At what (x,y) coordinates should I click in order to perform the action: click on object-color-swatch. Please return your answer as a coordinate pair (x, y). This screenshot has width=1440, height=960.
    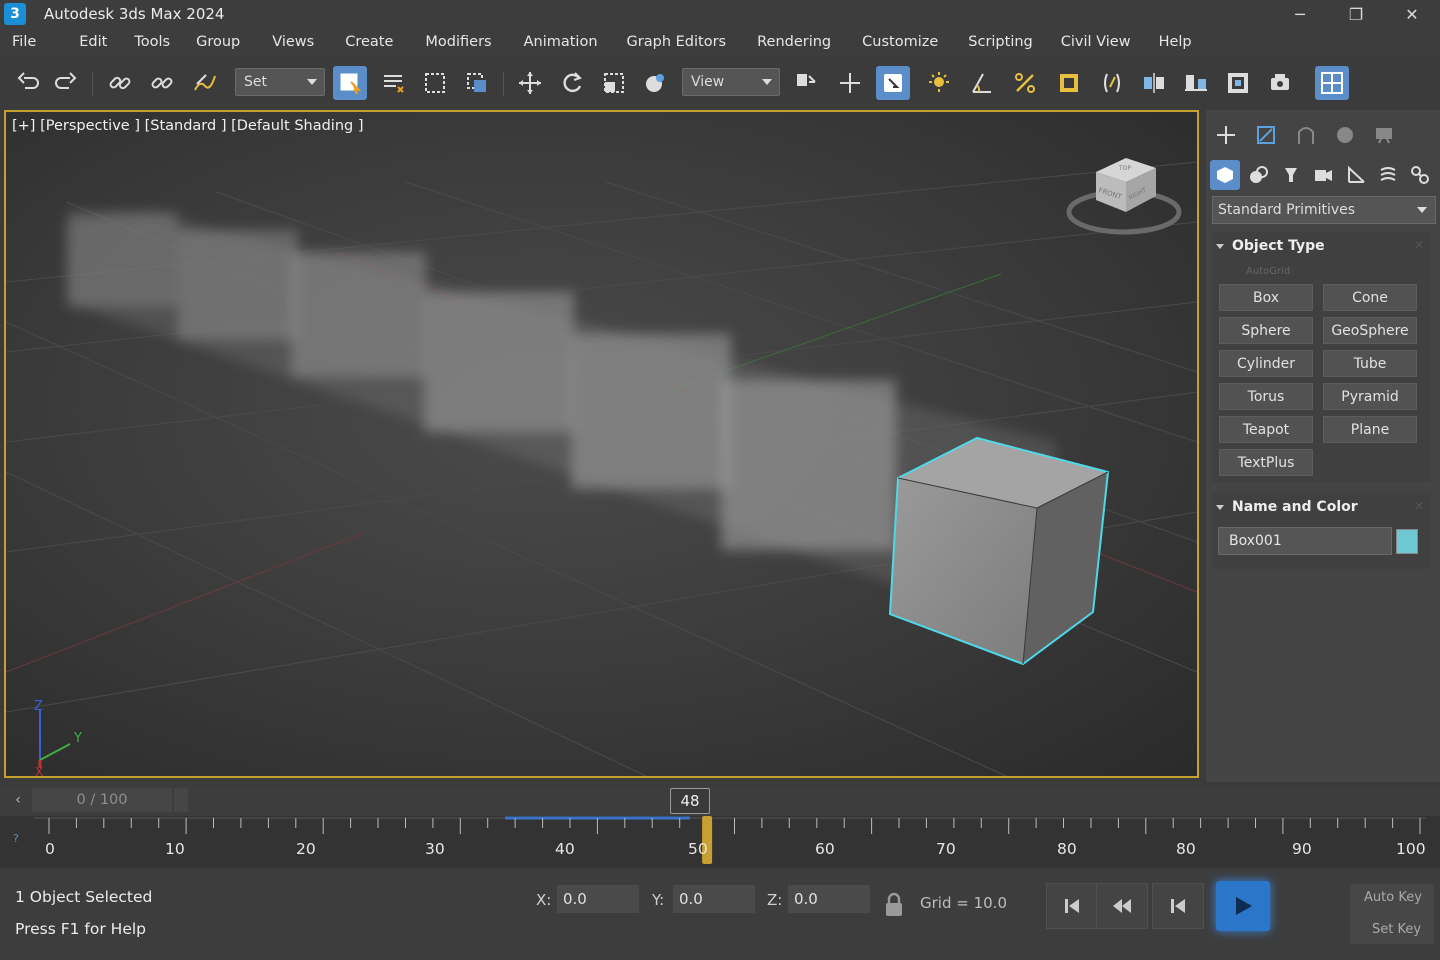
    Looking at the image, I should click on (1407, 541).